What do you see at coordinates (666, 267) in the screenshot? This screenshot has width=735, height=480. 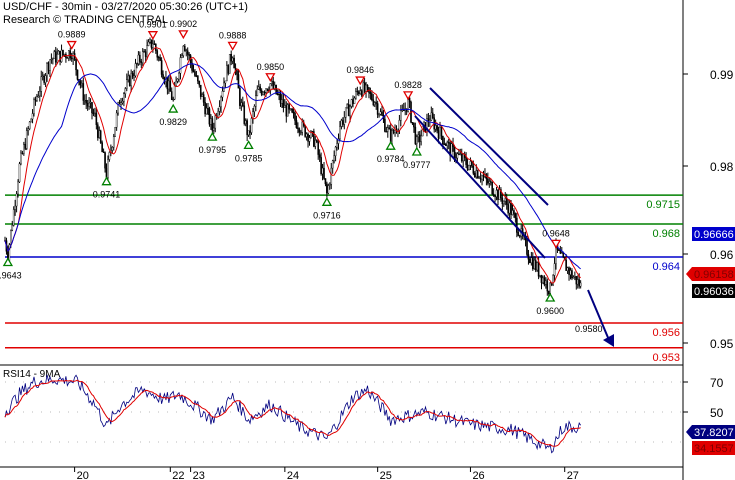 I see `level-label: 0.964` at bounding box center [666, 267].